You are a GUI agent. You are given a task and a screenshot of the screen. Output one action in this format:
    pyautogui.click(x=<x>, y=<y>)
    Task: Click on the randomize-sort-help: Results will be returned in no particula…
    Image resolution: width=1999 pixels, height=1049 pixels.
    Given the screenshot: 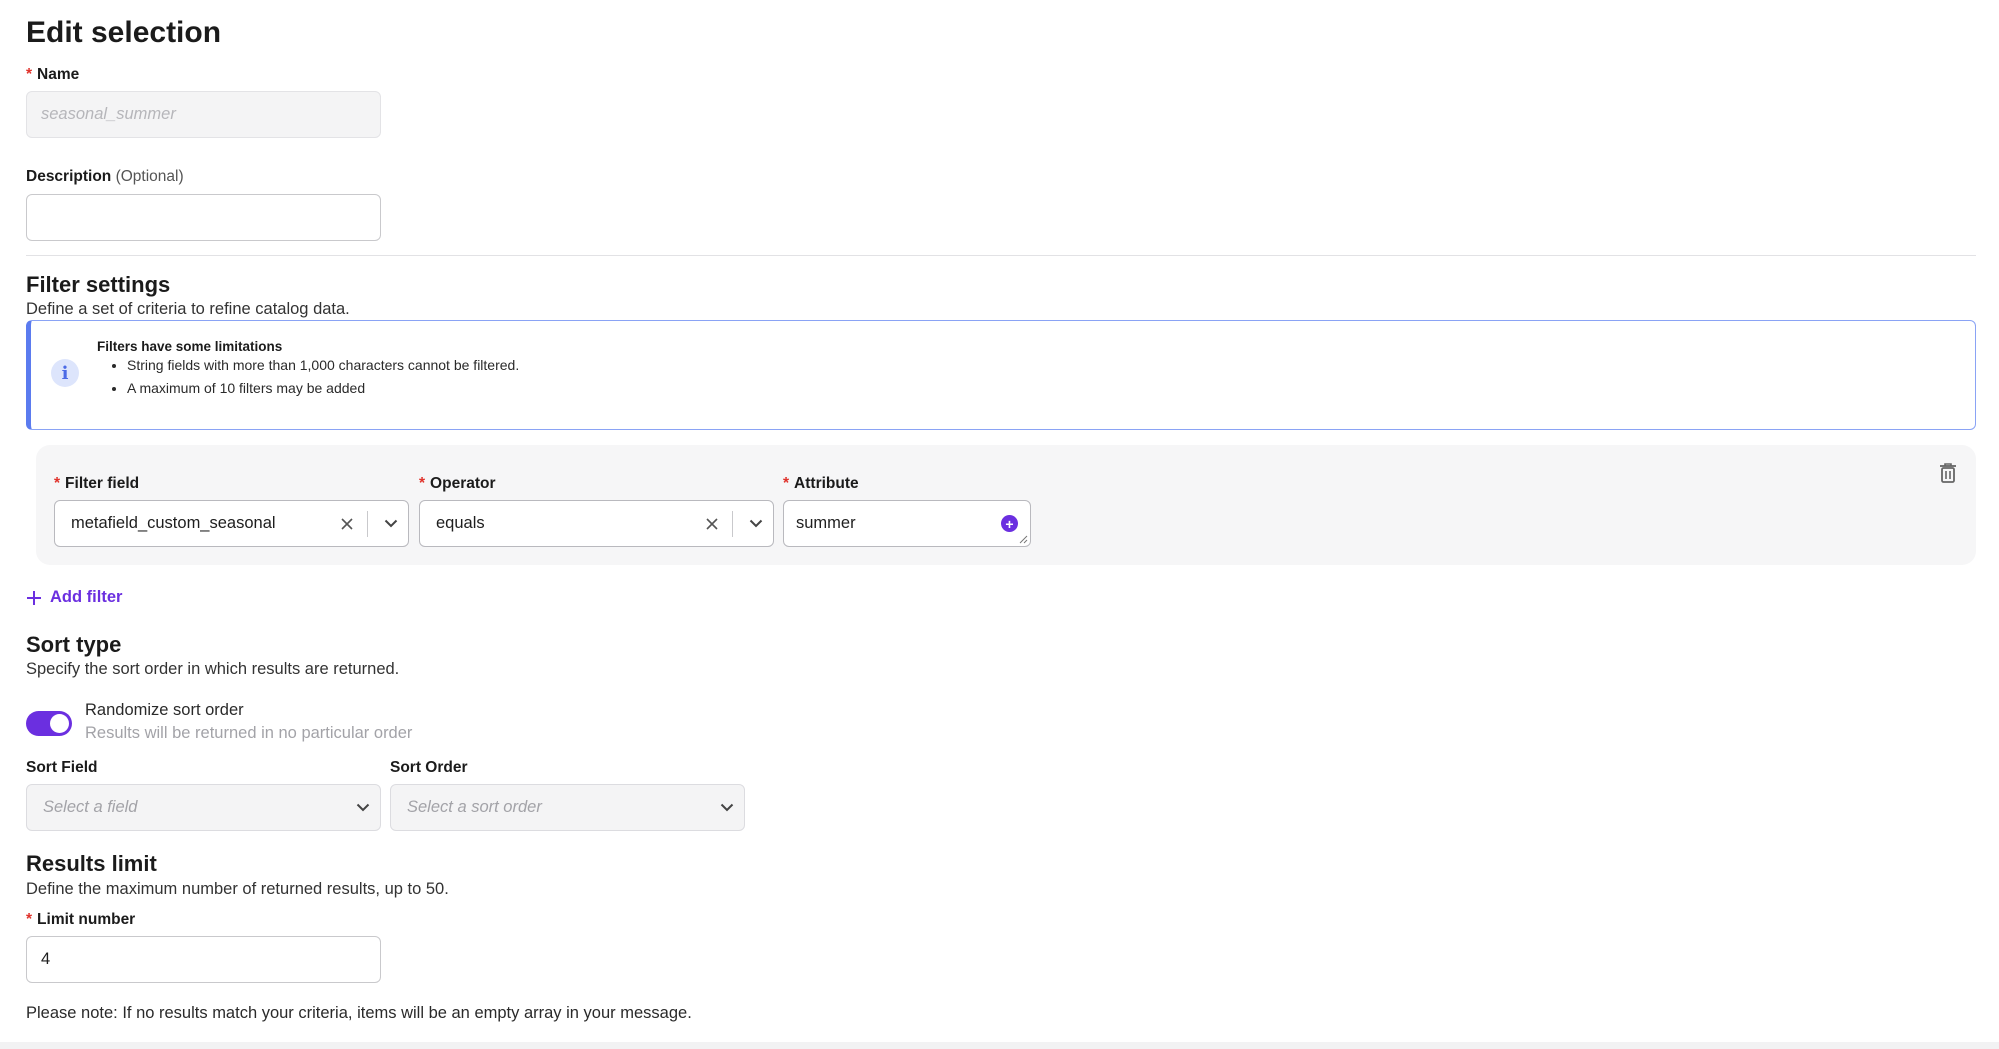 What is the action you would take?
    pyautogui.click(x=249, y=733)
    